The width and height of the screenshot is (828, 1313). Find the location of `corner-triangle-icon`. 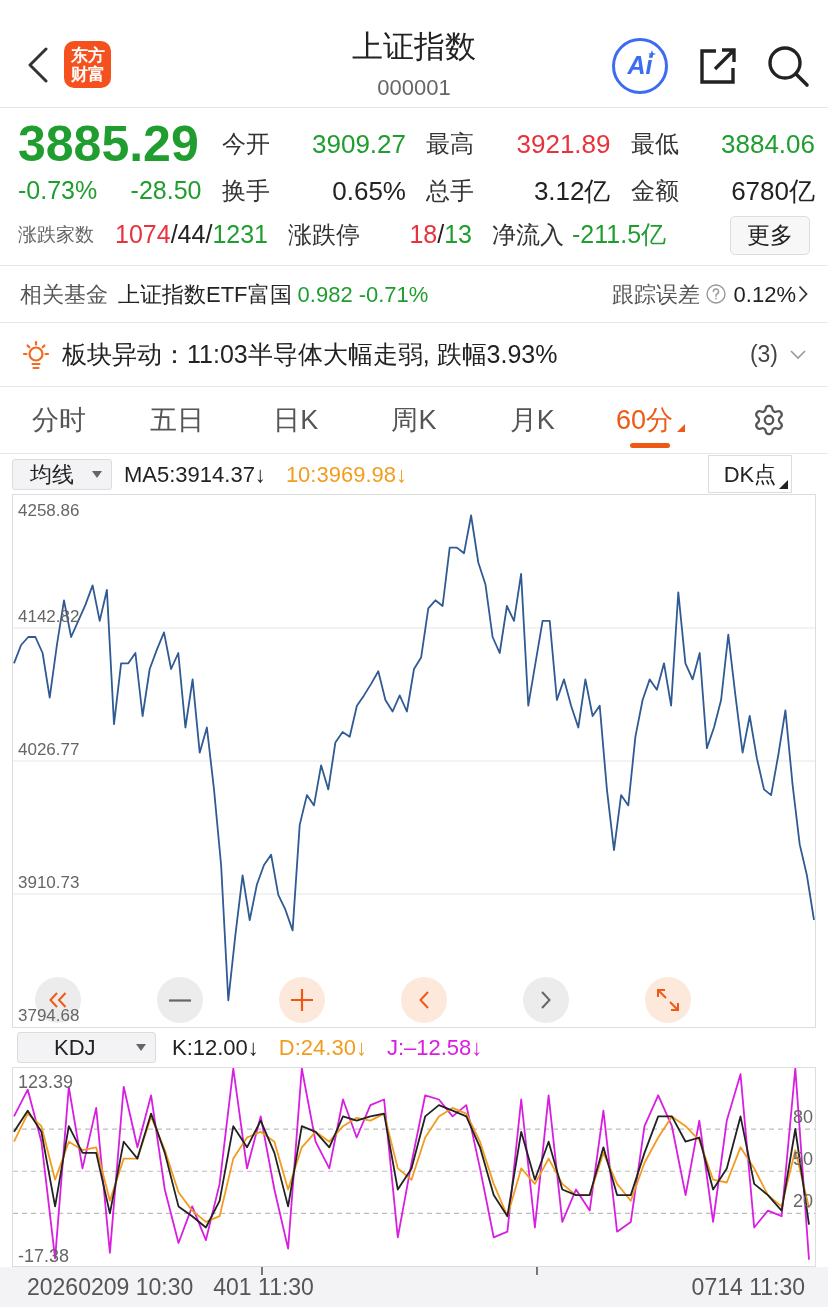

corner-triangle-icon is located at coordinates (783, 484).